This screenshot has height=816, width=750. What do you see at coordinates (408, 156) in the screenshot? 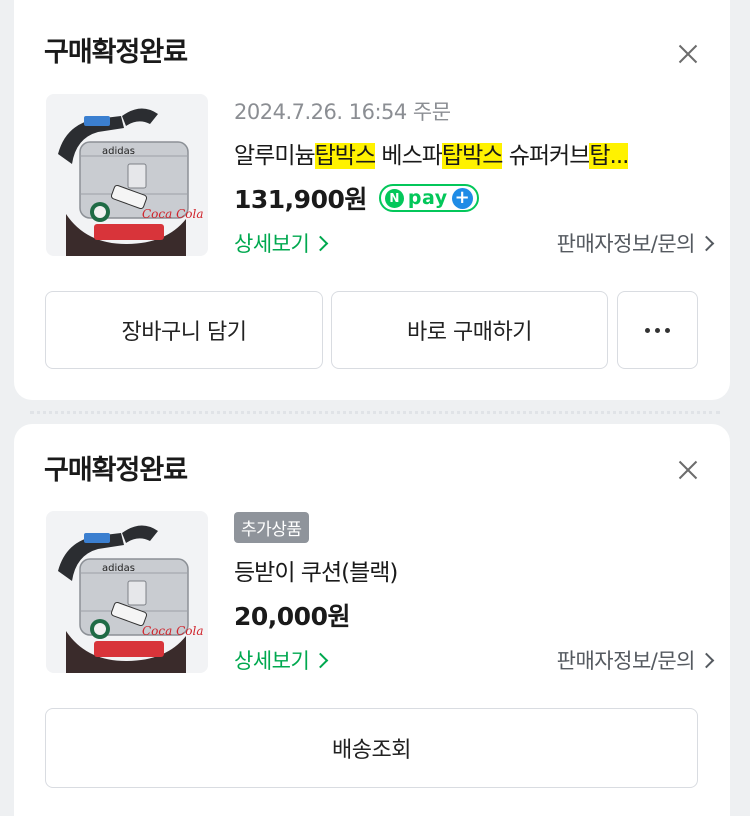
I see `product-name-part: 베스파` at bounding box center [408, 156].